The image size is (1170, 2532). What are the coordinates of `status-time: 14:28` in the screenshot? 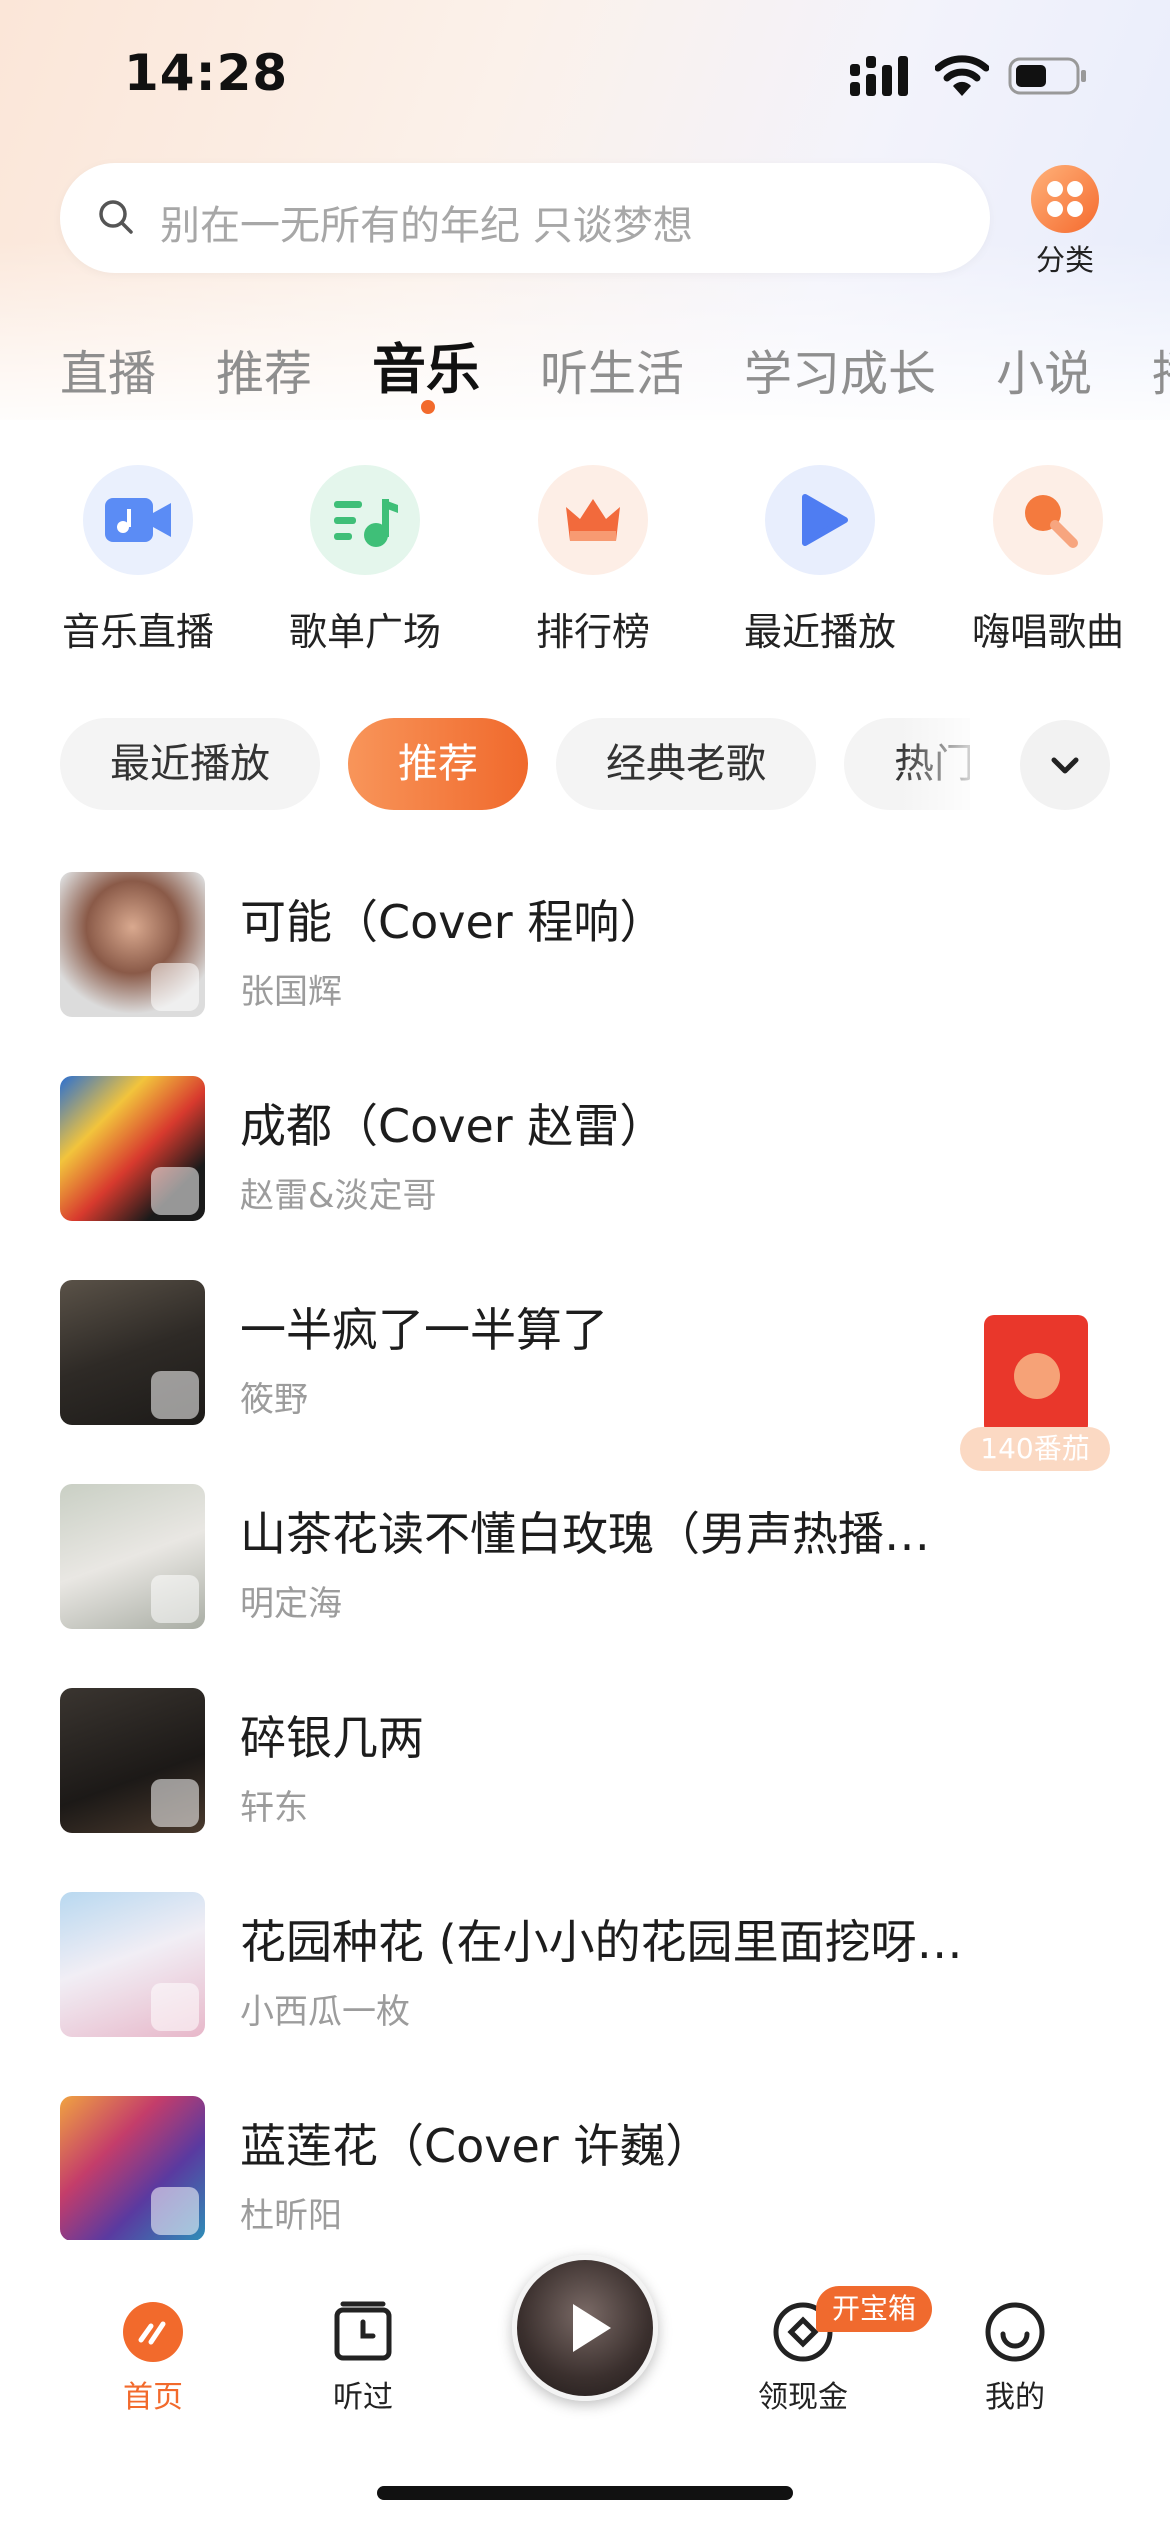 It's located at (206, 73).